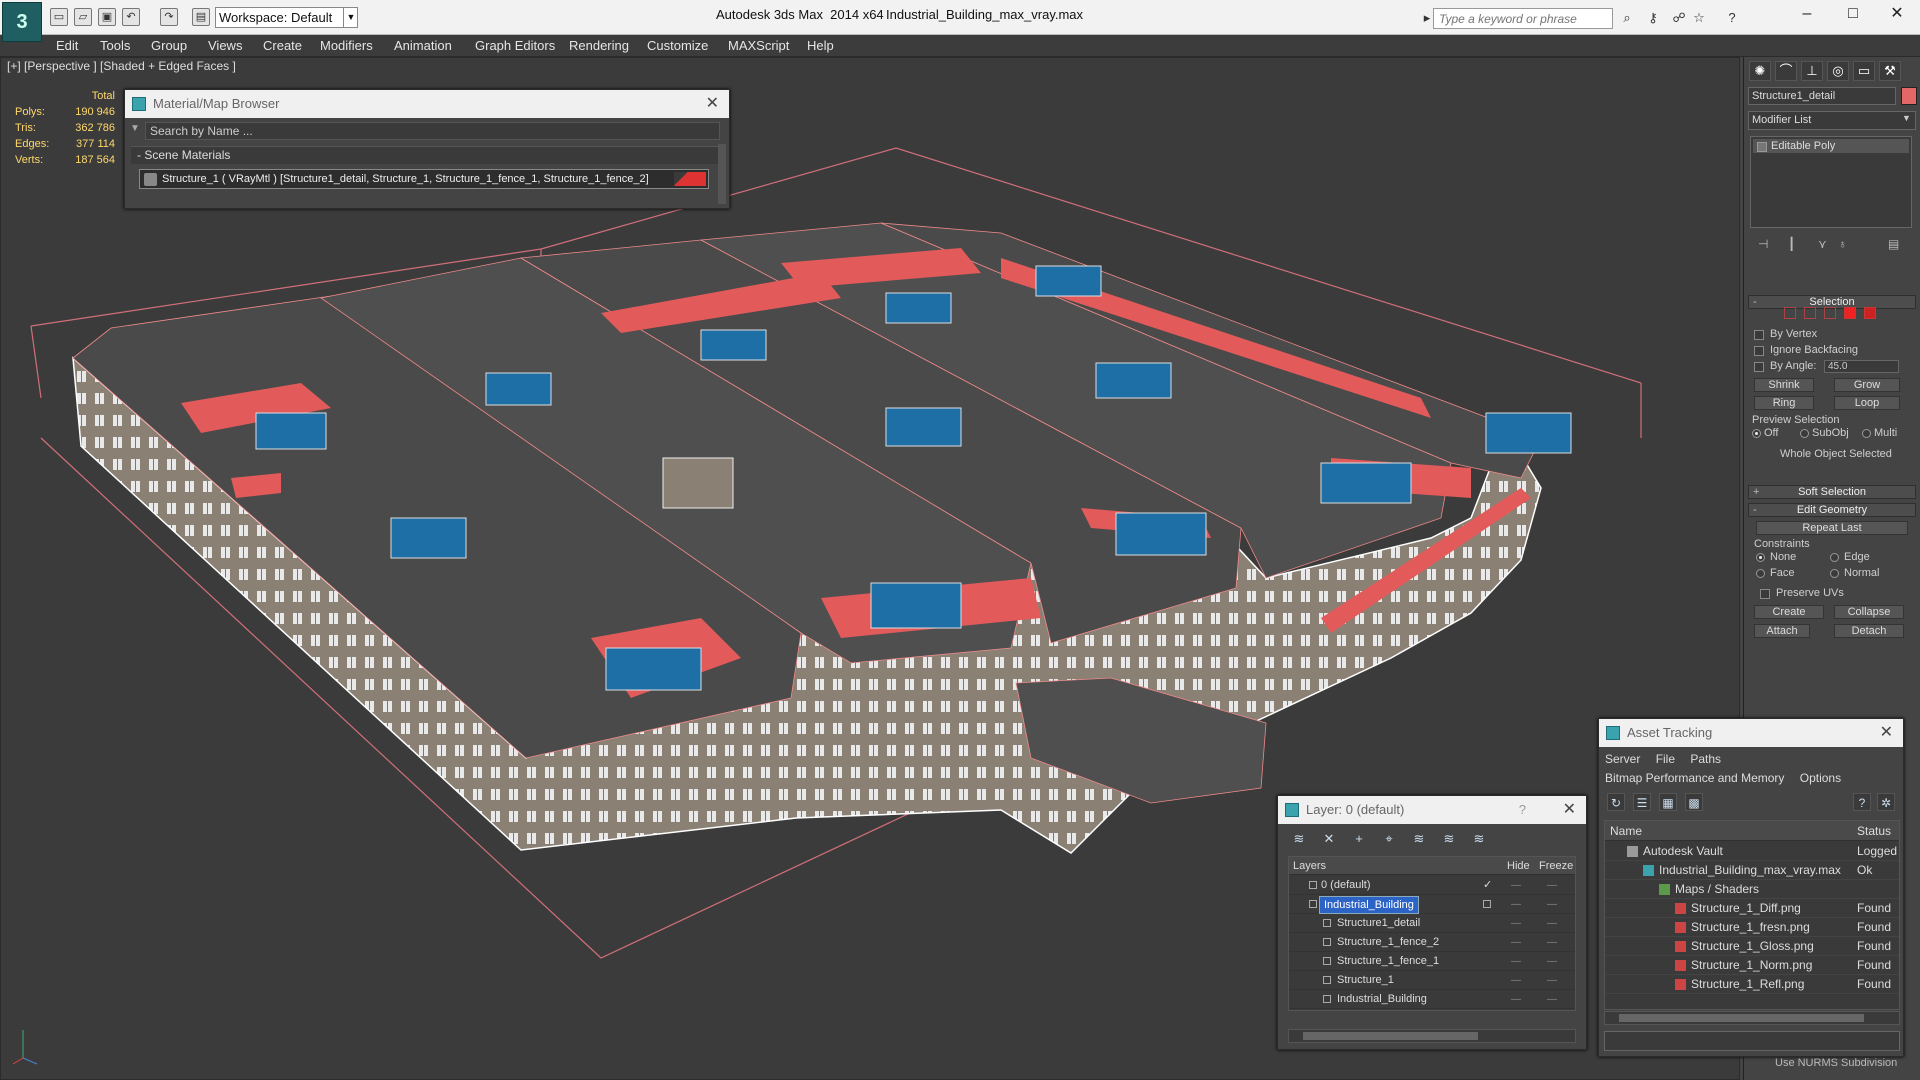  What do you see at coordinates (346, 45) in the screenshot?
I see `menu-modifiers: Modifiers` at bounding box center [346, 45].